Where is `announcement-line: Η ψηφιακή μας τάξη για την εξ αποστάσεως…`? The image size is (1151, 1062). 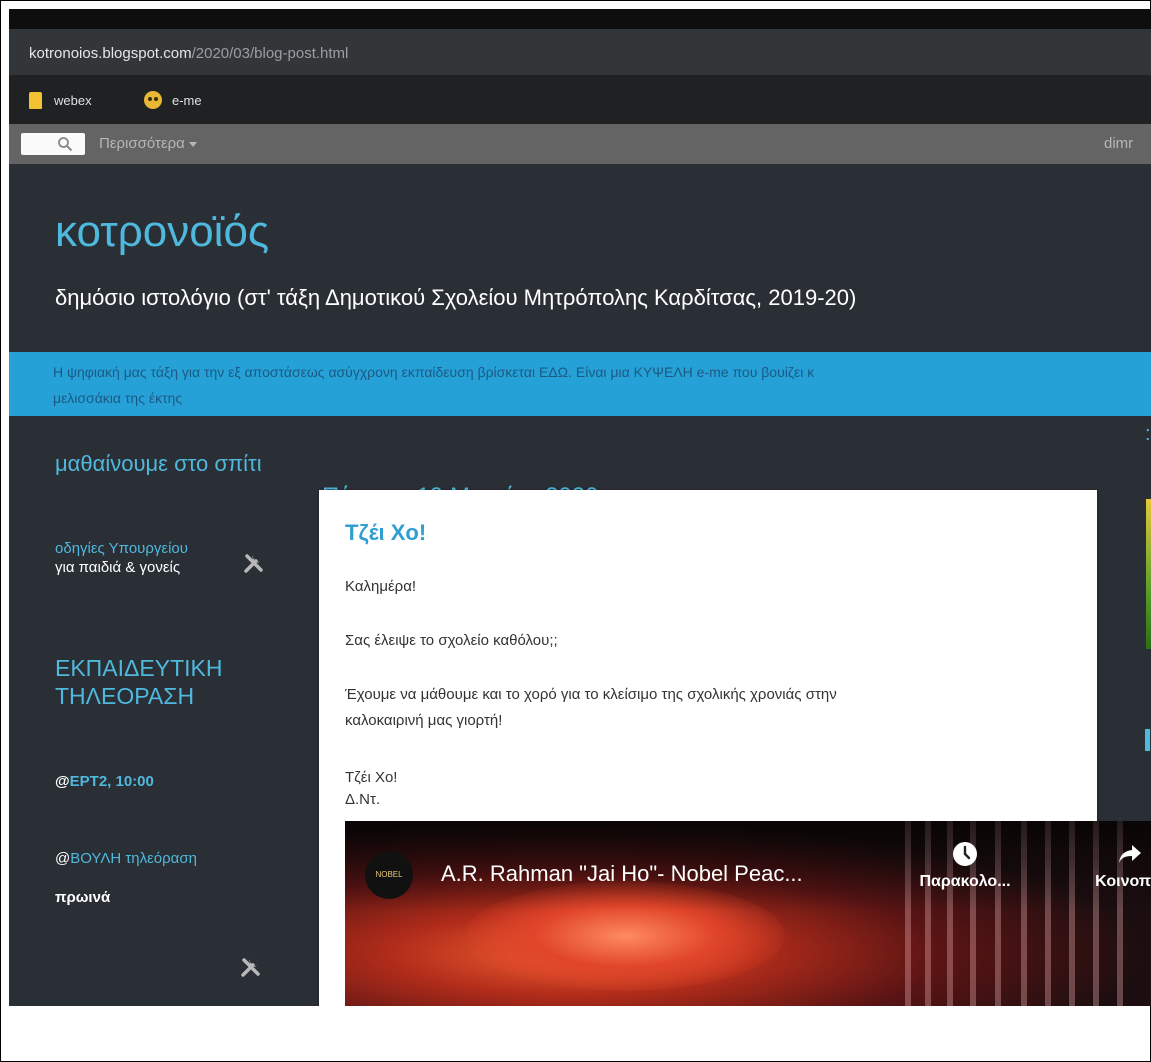
announcement-line: Η ψηφιακή μας τάξη για την εξ αποστάσεως… is located at coordinates (433, 372).